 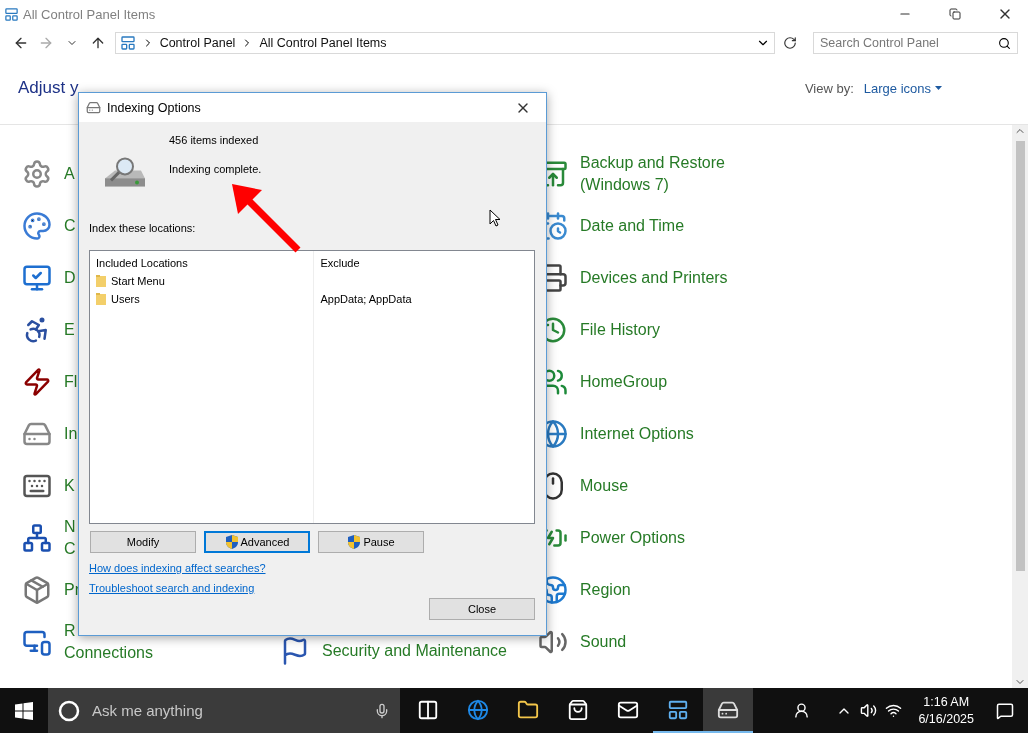 I want to click on settings-item-link: A, so click(x=69, y=174).